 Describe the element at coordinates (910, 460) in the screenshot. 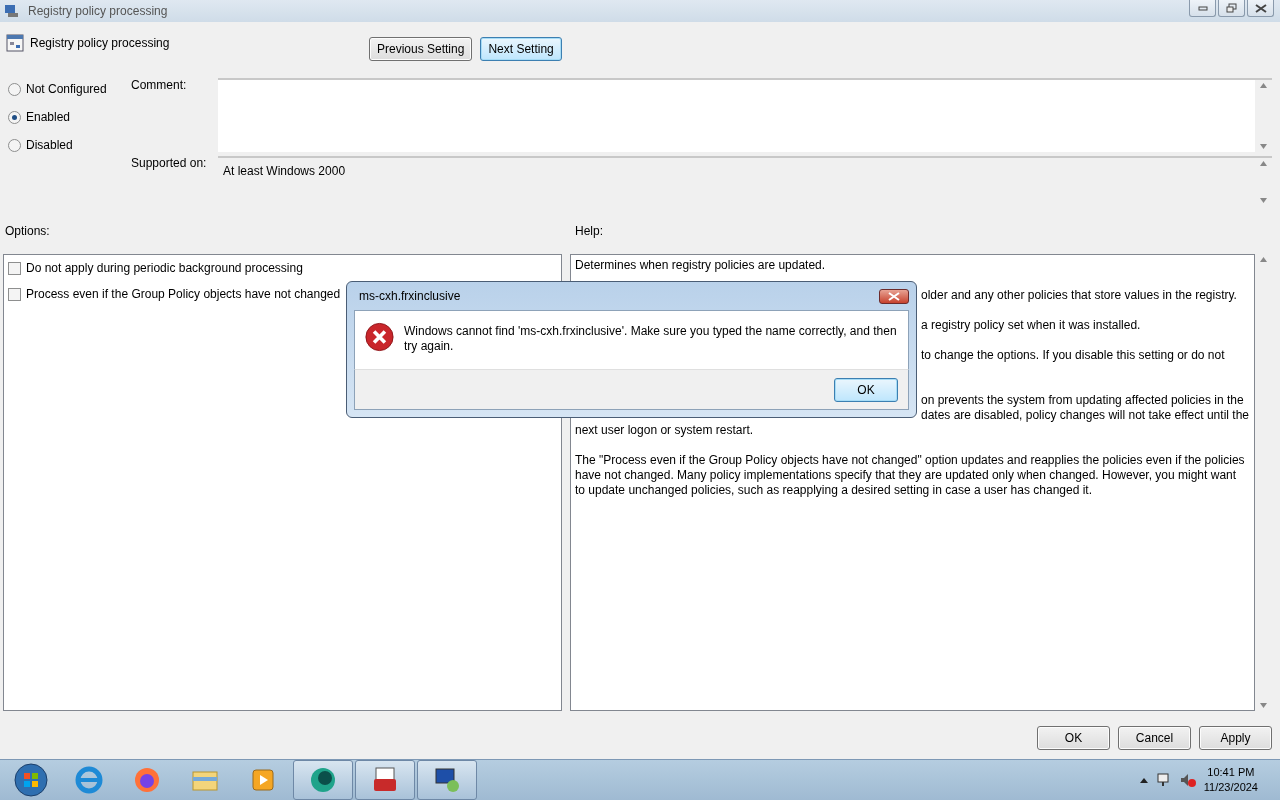

I see `help-text: The "Process even if the Group Policy objects have not changed" option updates and reapplies the policies even if the policies` at that location.